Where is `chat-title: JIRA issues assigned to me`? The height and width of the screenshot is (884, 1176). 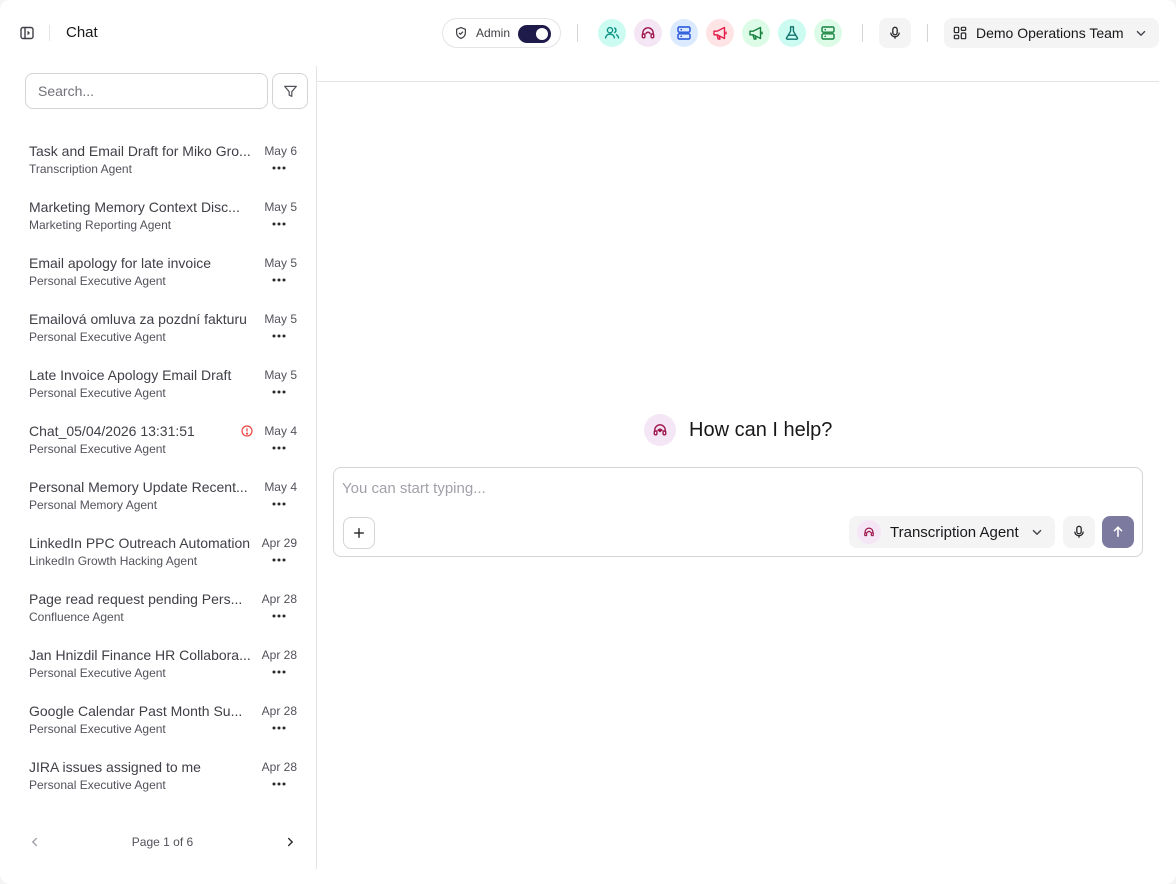
chat-title: JIRA issues assigned to me is located at coordinates (115, 767).